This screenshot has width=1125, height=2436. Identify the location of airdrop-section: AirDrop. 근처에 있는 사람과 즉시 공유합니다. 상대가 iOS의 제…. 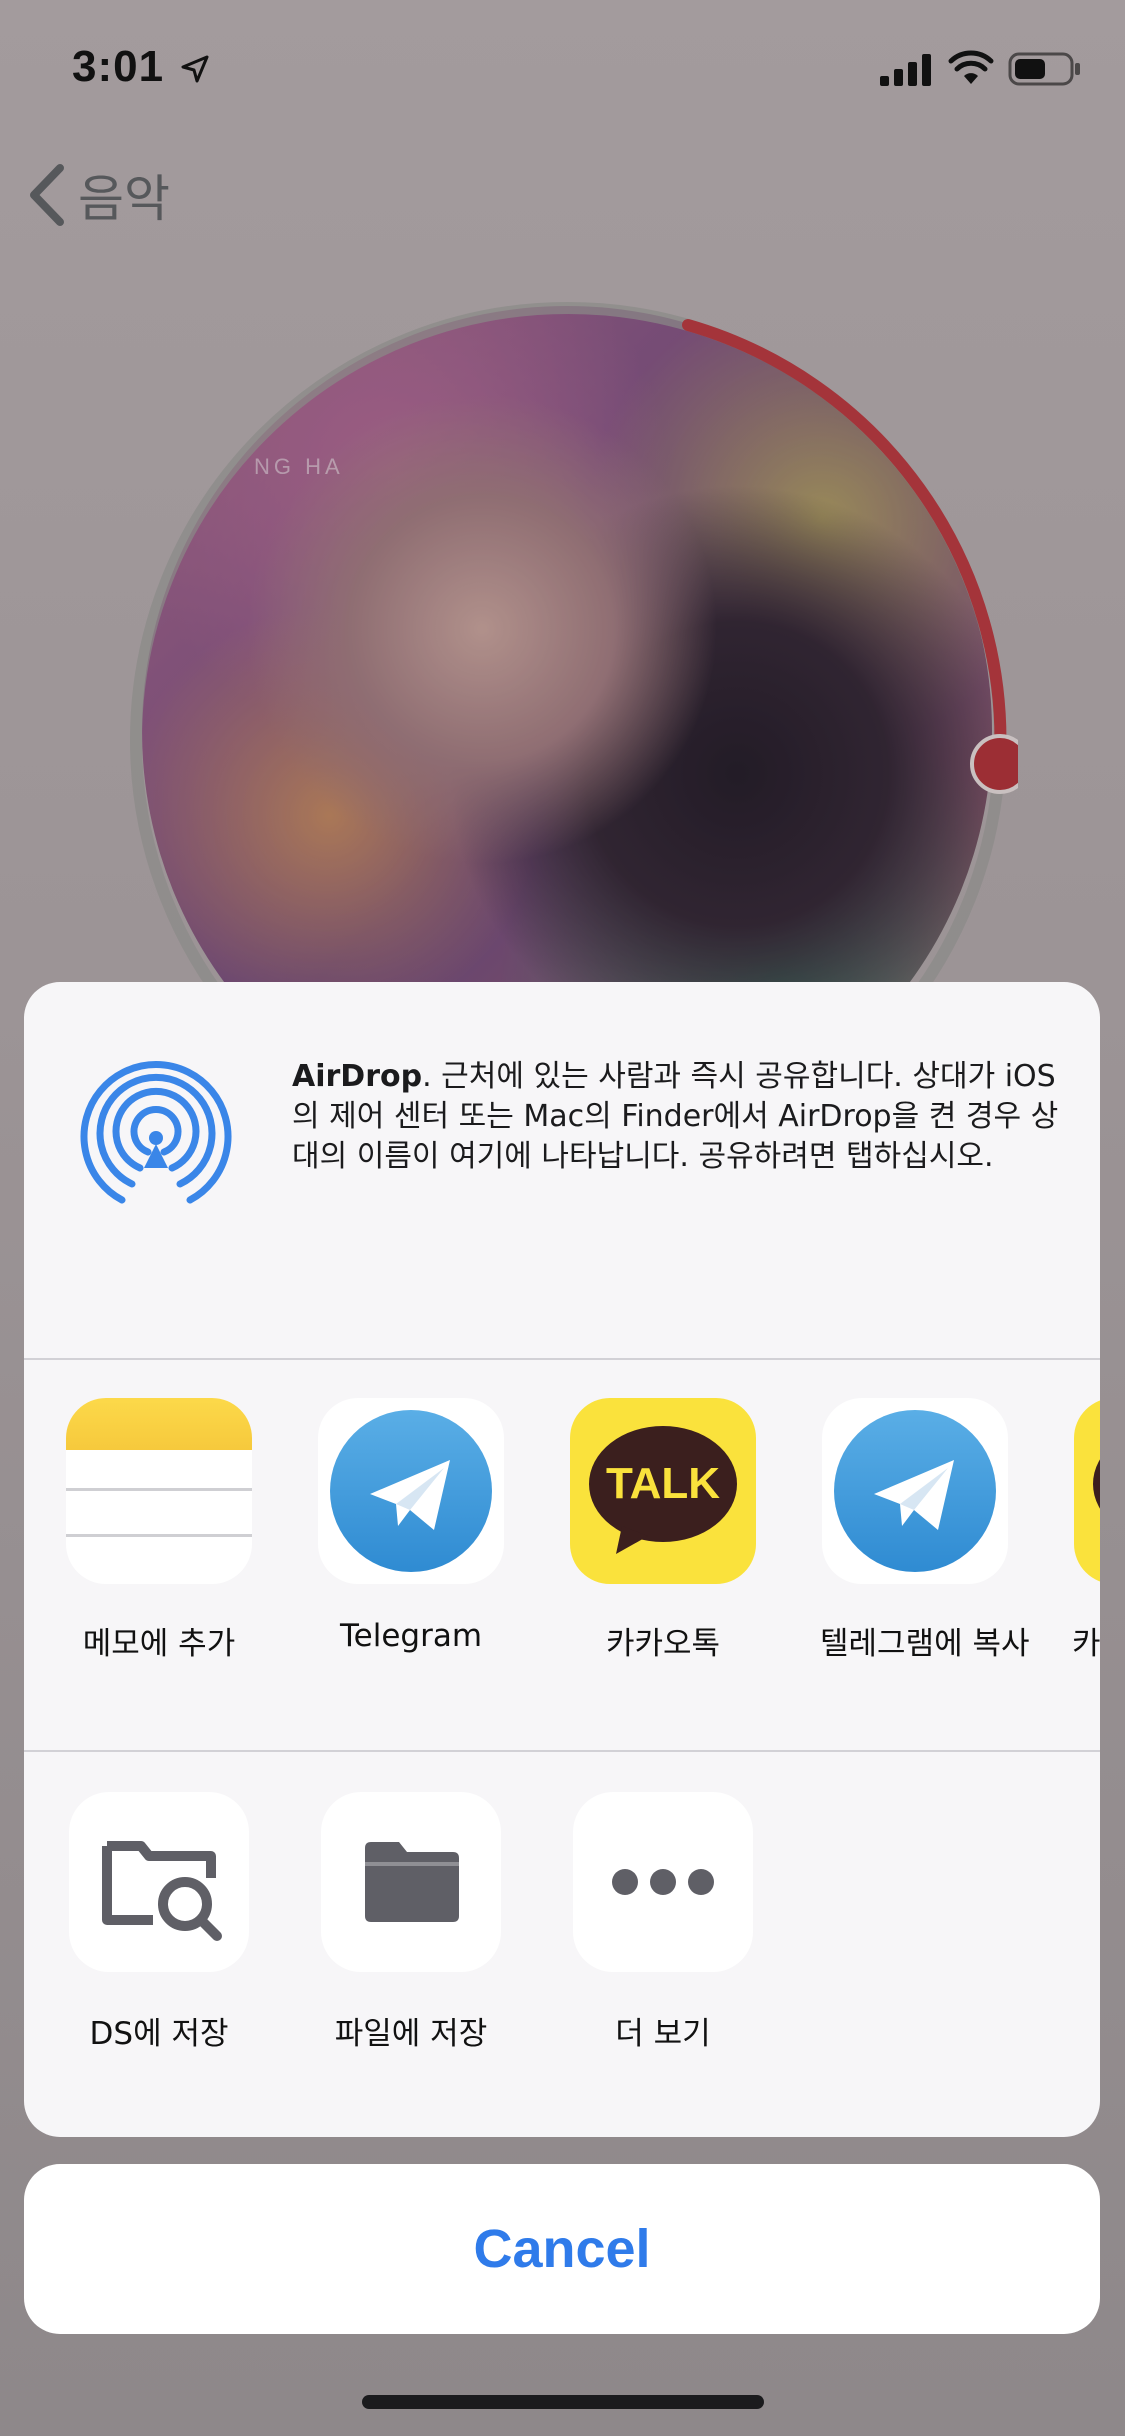
(562, 1170).